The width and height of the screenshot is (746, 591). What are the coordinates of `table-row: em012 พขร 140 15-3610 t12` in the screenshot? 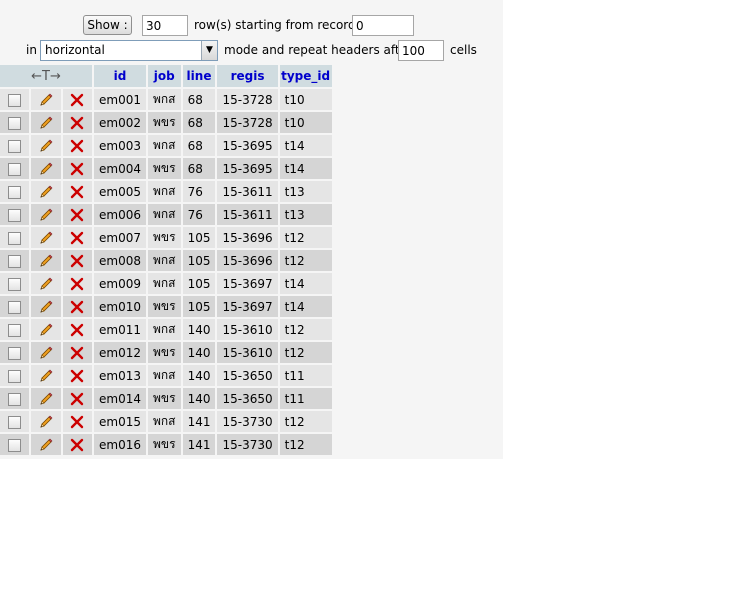 It's located at (166, 351).